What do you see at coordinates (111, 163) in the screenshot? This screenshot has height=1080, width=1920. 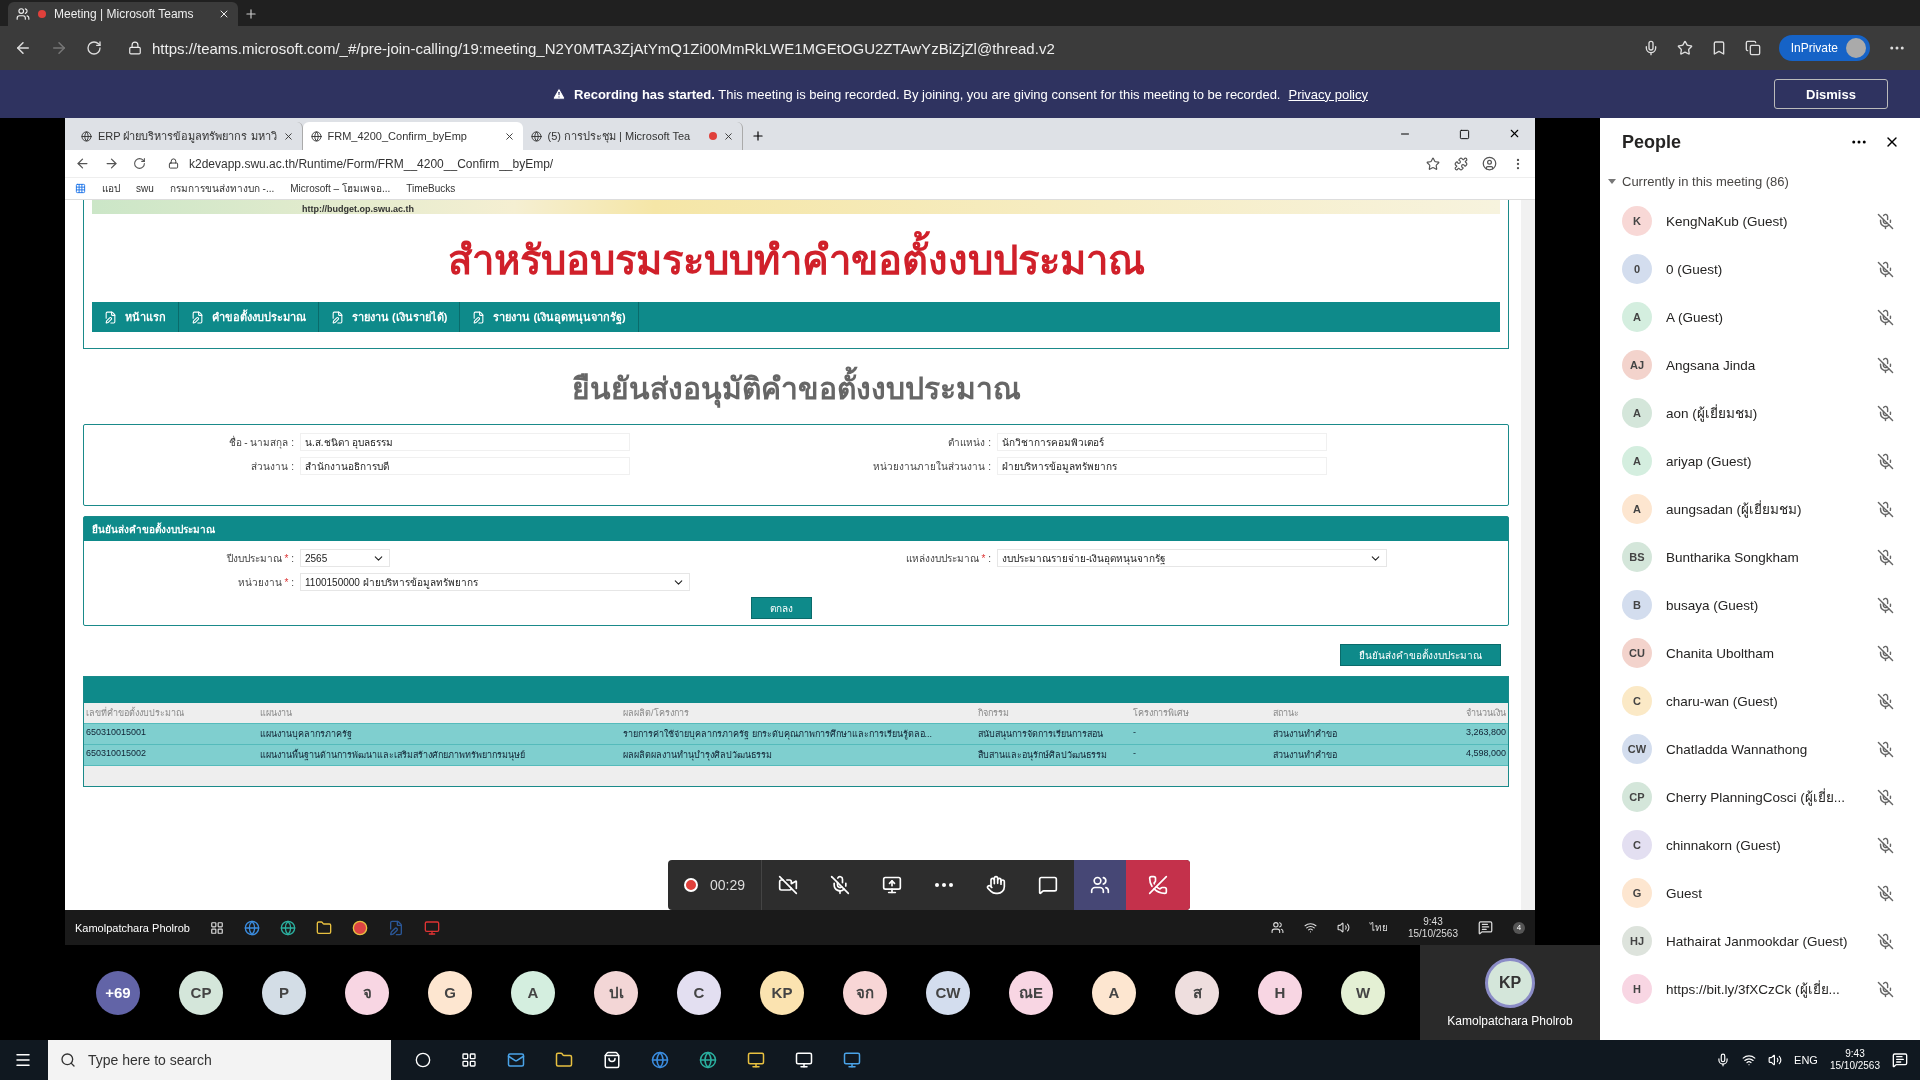 I see `forward-icon` at bounding box center [111, 163].